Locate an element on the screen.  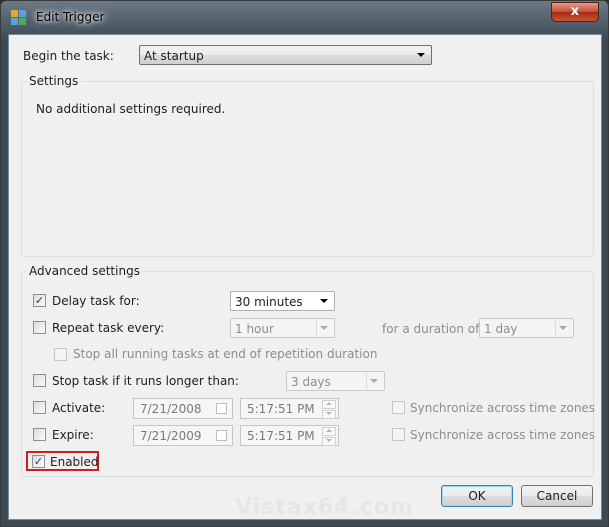
delay-label: Delay task for: is located at coordinates (96, 301).